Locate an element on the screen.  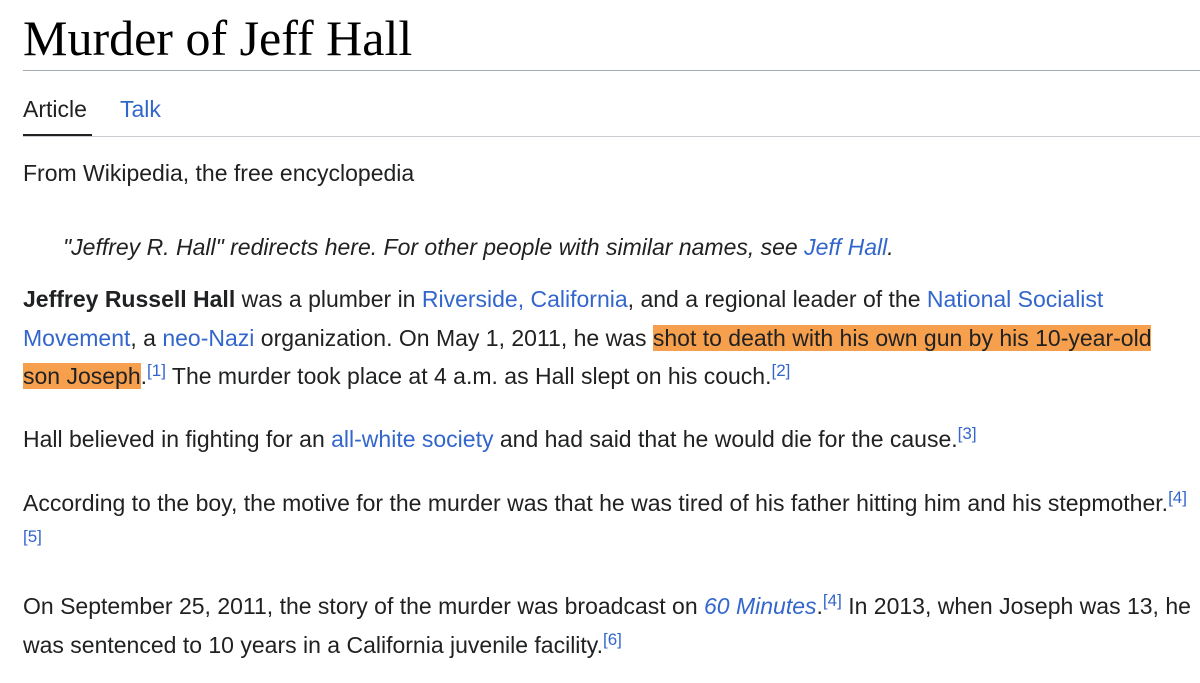
page-tabs: Article Talk is located at coordinates (611, 114).